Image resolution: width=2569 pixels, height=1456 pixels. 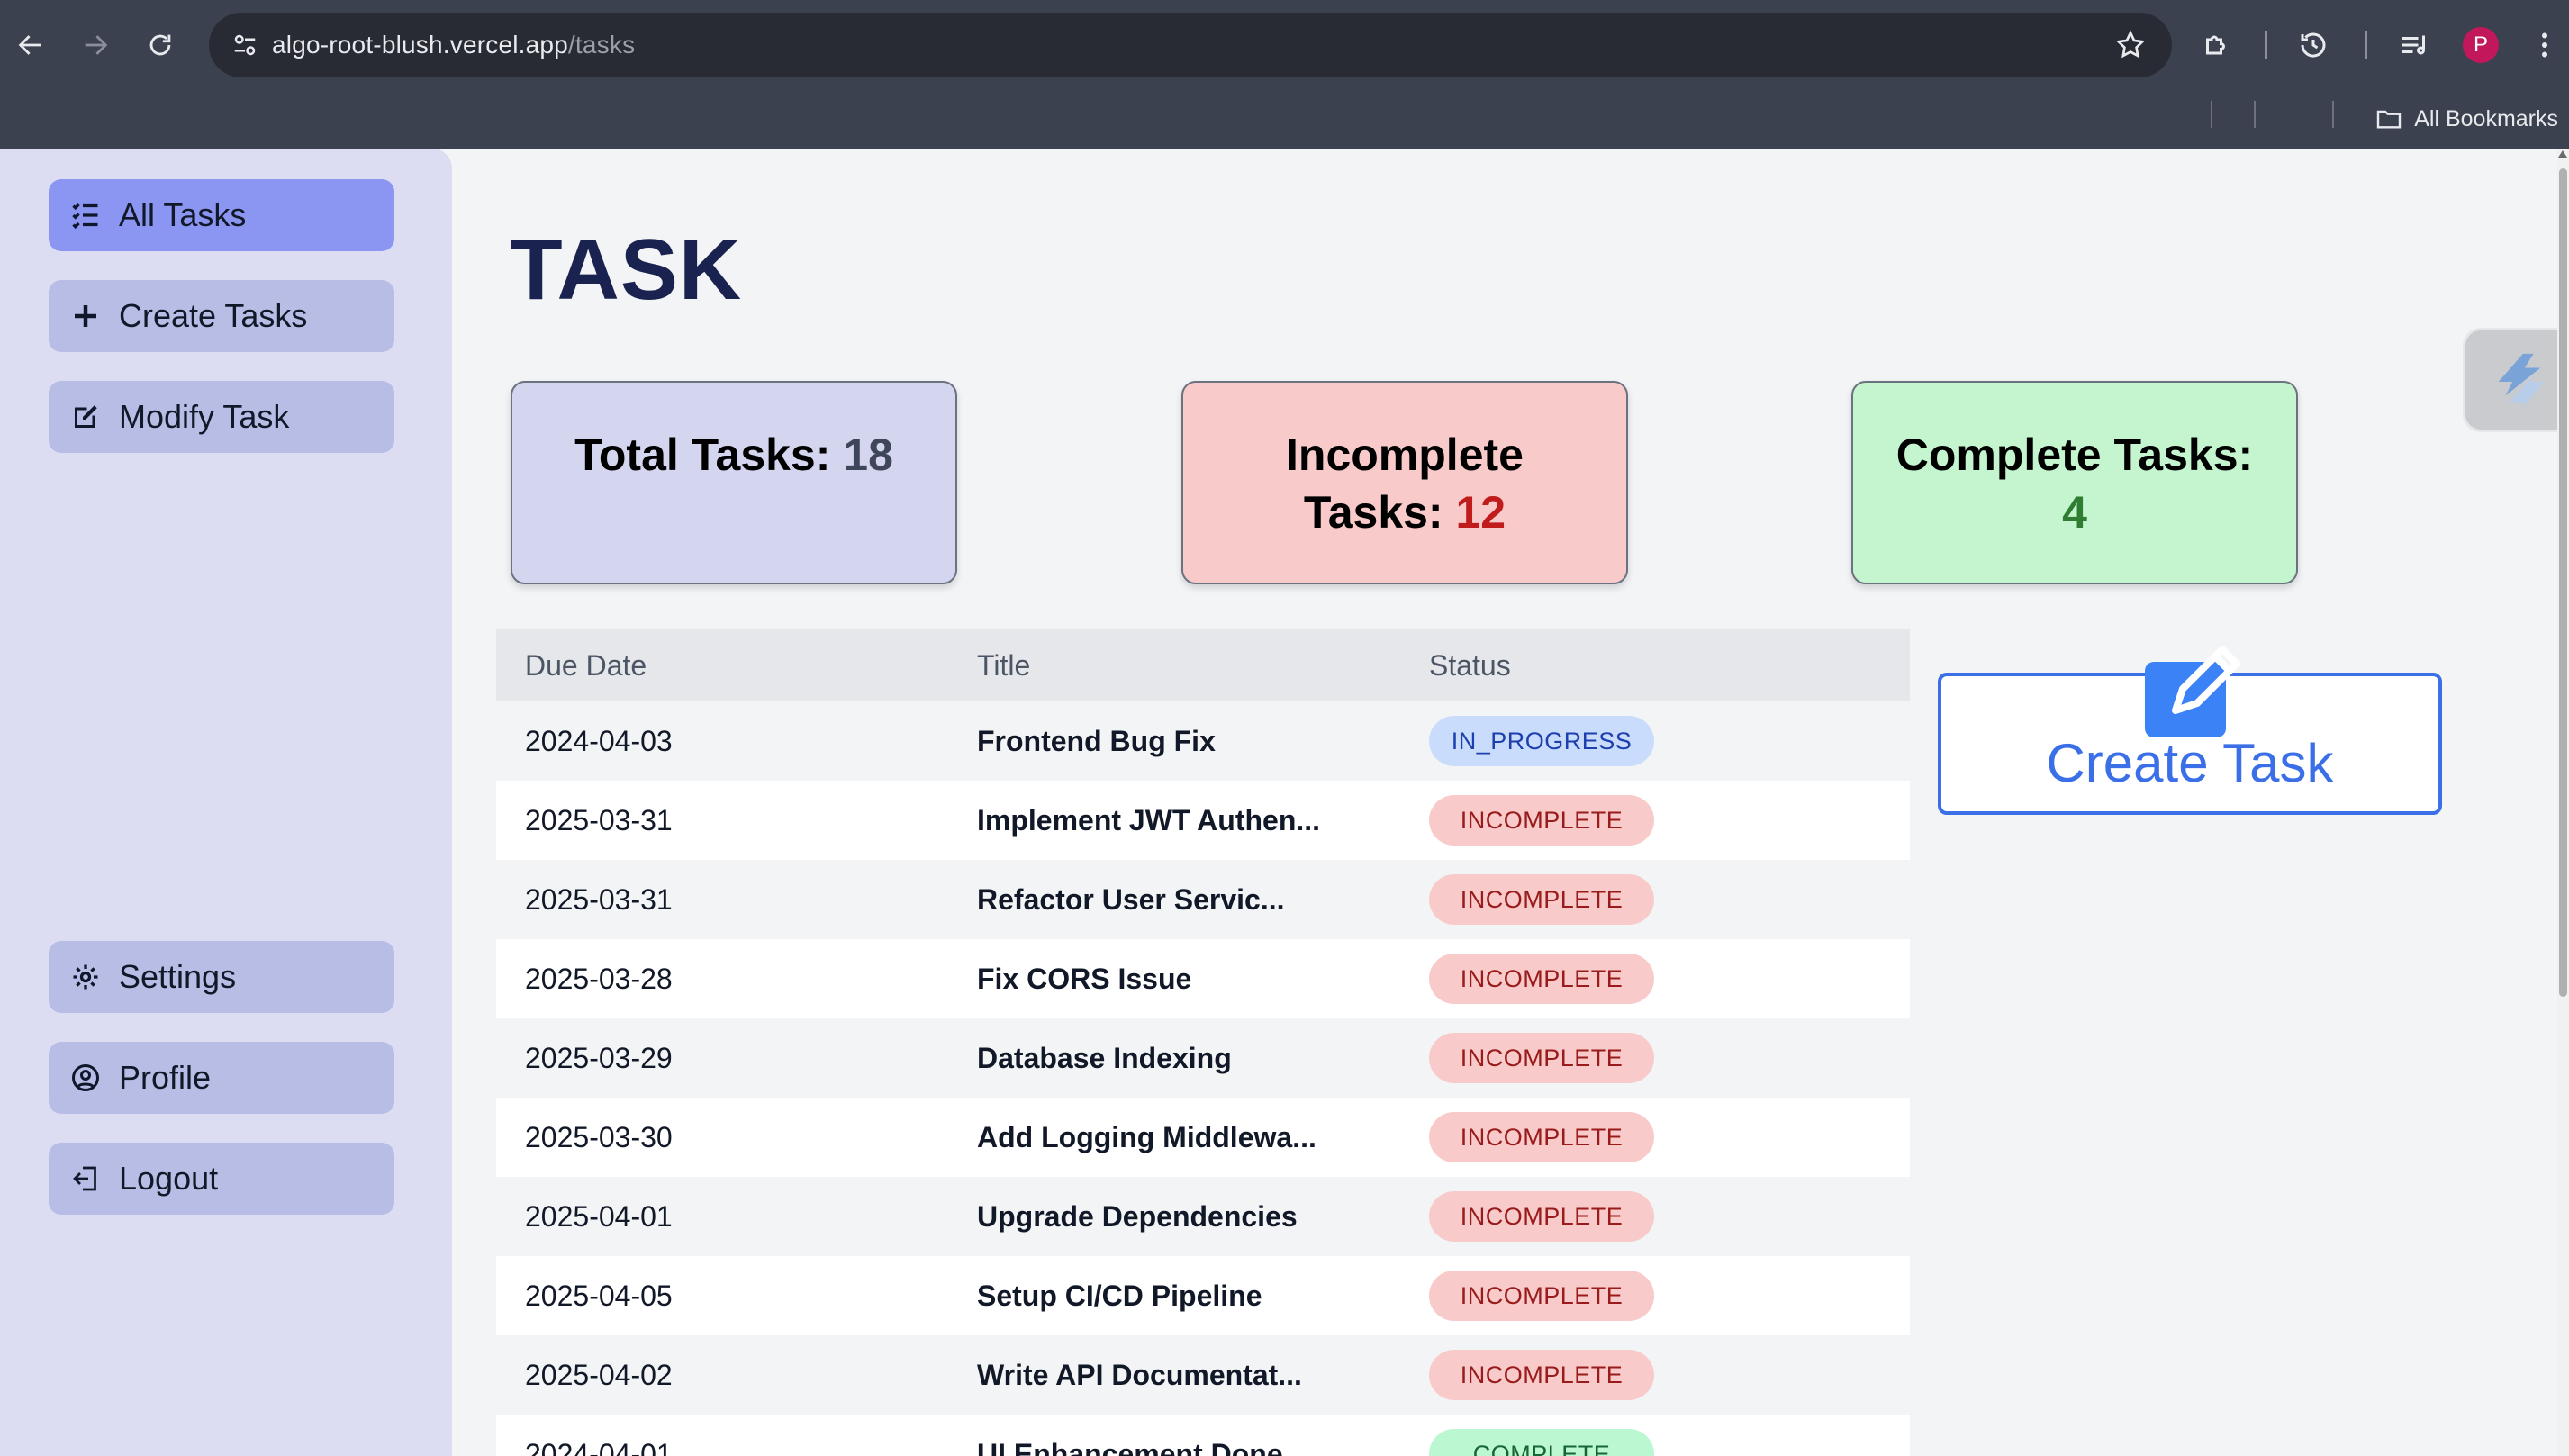 I want to click on table-row: 2024-04-01 UI Enhancement Done COMPLETE, so click(x=1203, y=1435).